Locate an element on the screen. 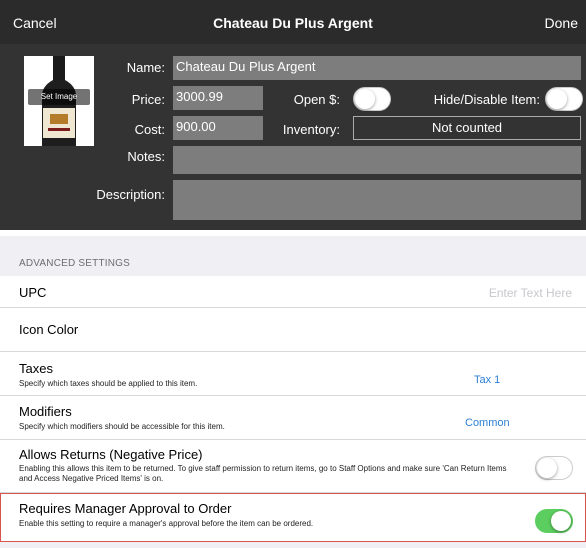 This screenshot has width=586, height=548. taxes-value: Tax 1 is located at coordinates (487, 380).